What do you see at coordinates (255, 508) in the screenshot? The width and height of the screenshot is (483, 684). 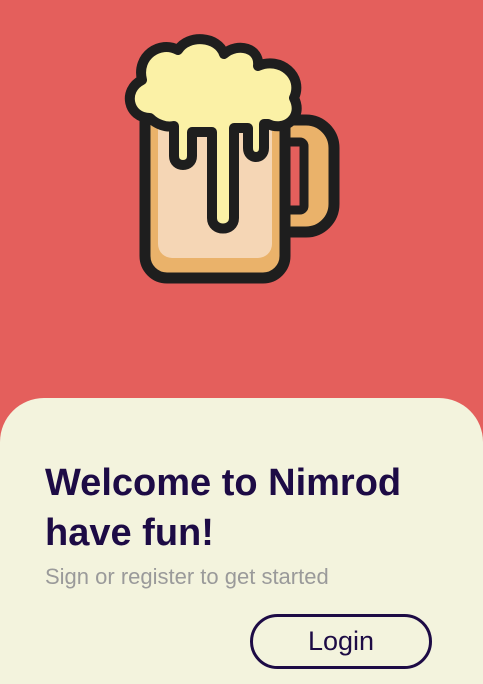 I see `welcome-title: Welcome to Nimrod have fun!` at bounding box center [255, 508].